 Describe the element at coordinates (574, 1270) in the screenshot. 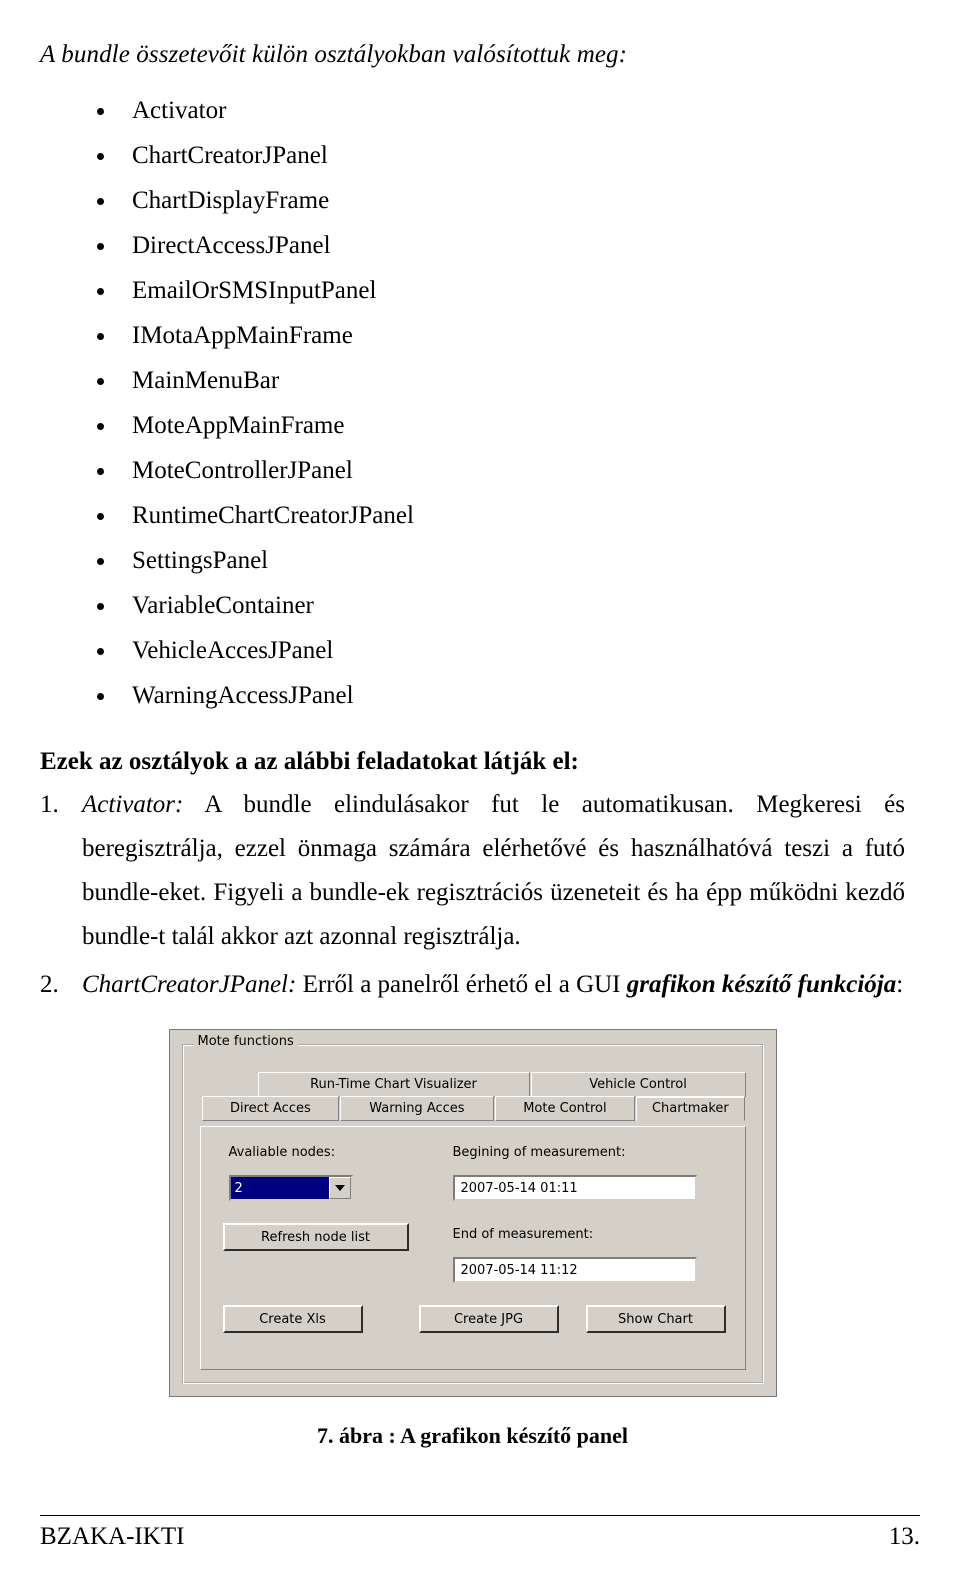

I see `end-of-measurement-field: 2007-05-14 11:12` at that location.